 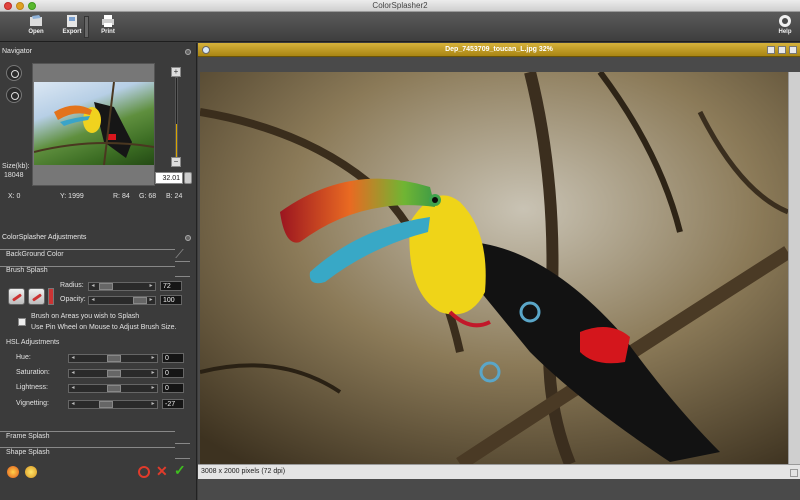 I want to click on navigator-title: Navigator, so click(x=17, y=51).